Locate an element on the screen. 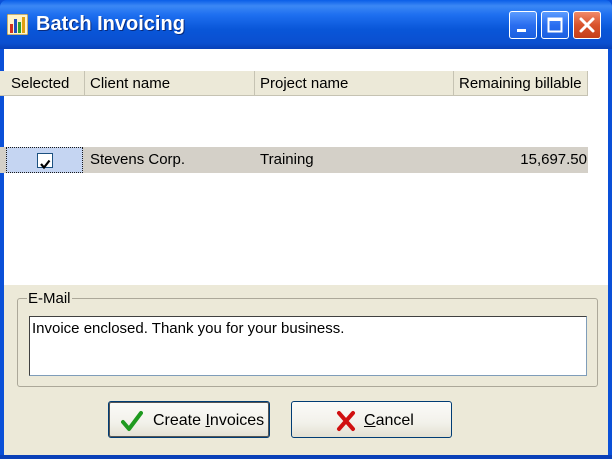 This screenshot has width=612, height=459. email-group-label: E-Mail is located at coordinates (49, 299).